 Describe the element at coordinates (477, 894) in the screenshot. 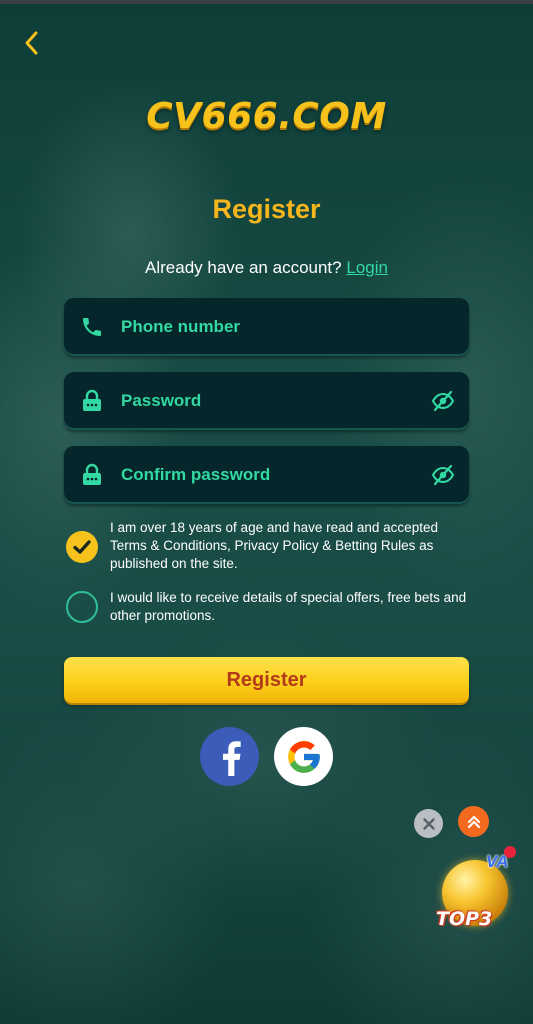

I see `top3-promo-widget: VA TOP3` at that location.